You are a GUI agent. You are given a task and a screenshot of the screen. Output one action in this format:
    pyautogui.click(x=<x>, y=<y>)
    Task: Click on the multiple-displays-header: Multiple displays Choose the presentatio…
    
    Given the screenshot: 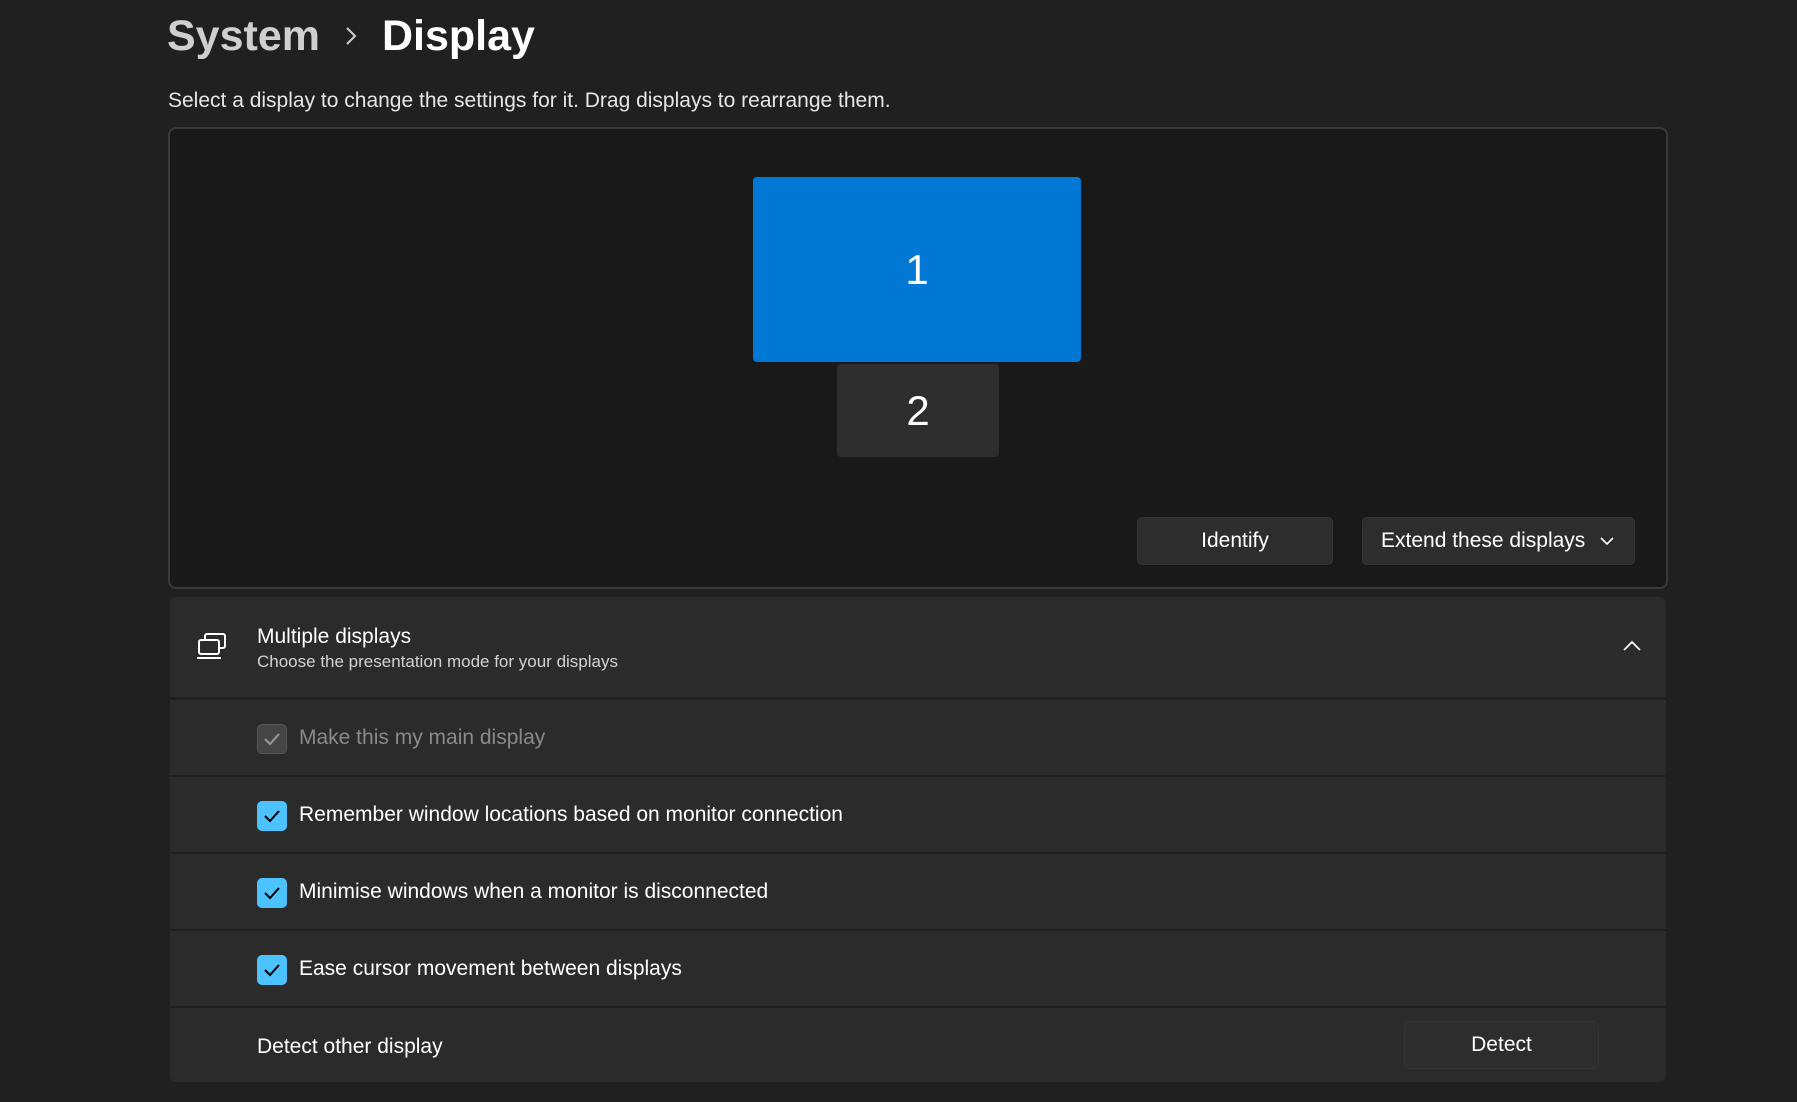 What is the action you would take?
    pyautogui.click(x=918, y=647)
    